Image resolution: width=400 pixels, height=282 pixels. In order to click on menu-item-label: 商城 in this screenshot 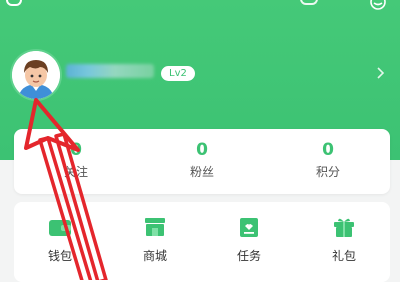, I will do `click(154, 256)`.